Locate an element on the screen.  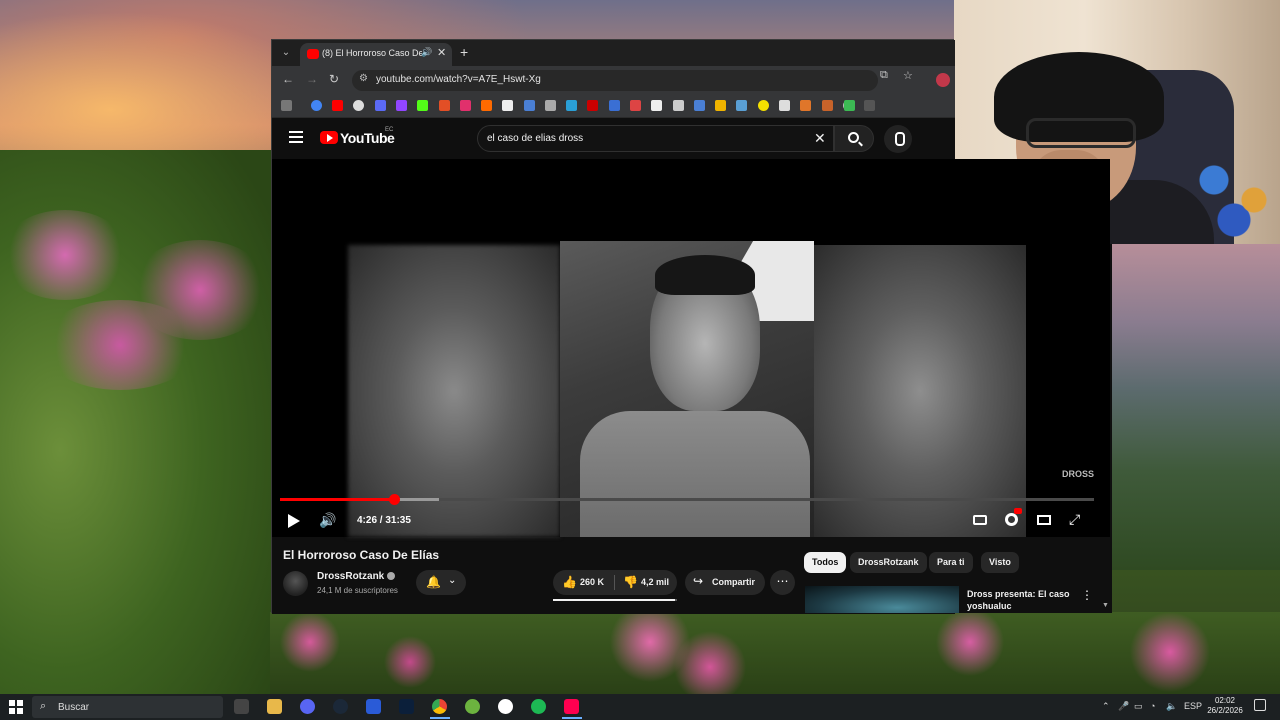
bookmark-kick-icon is located at coordinates (422, 105).